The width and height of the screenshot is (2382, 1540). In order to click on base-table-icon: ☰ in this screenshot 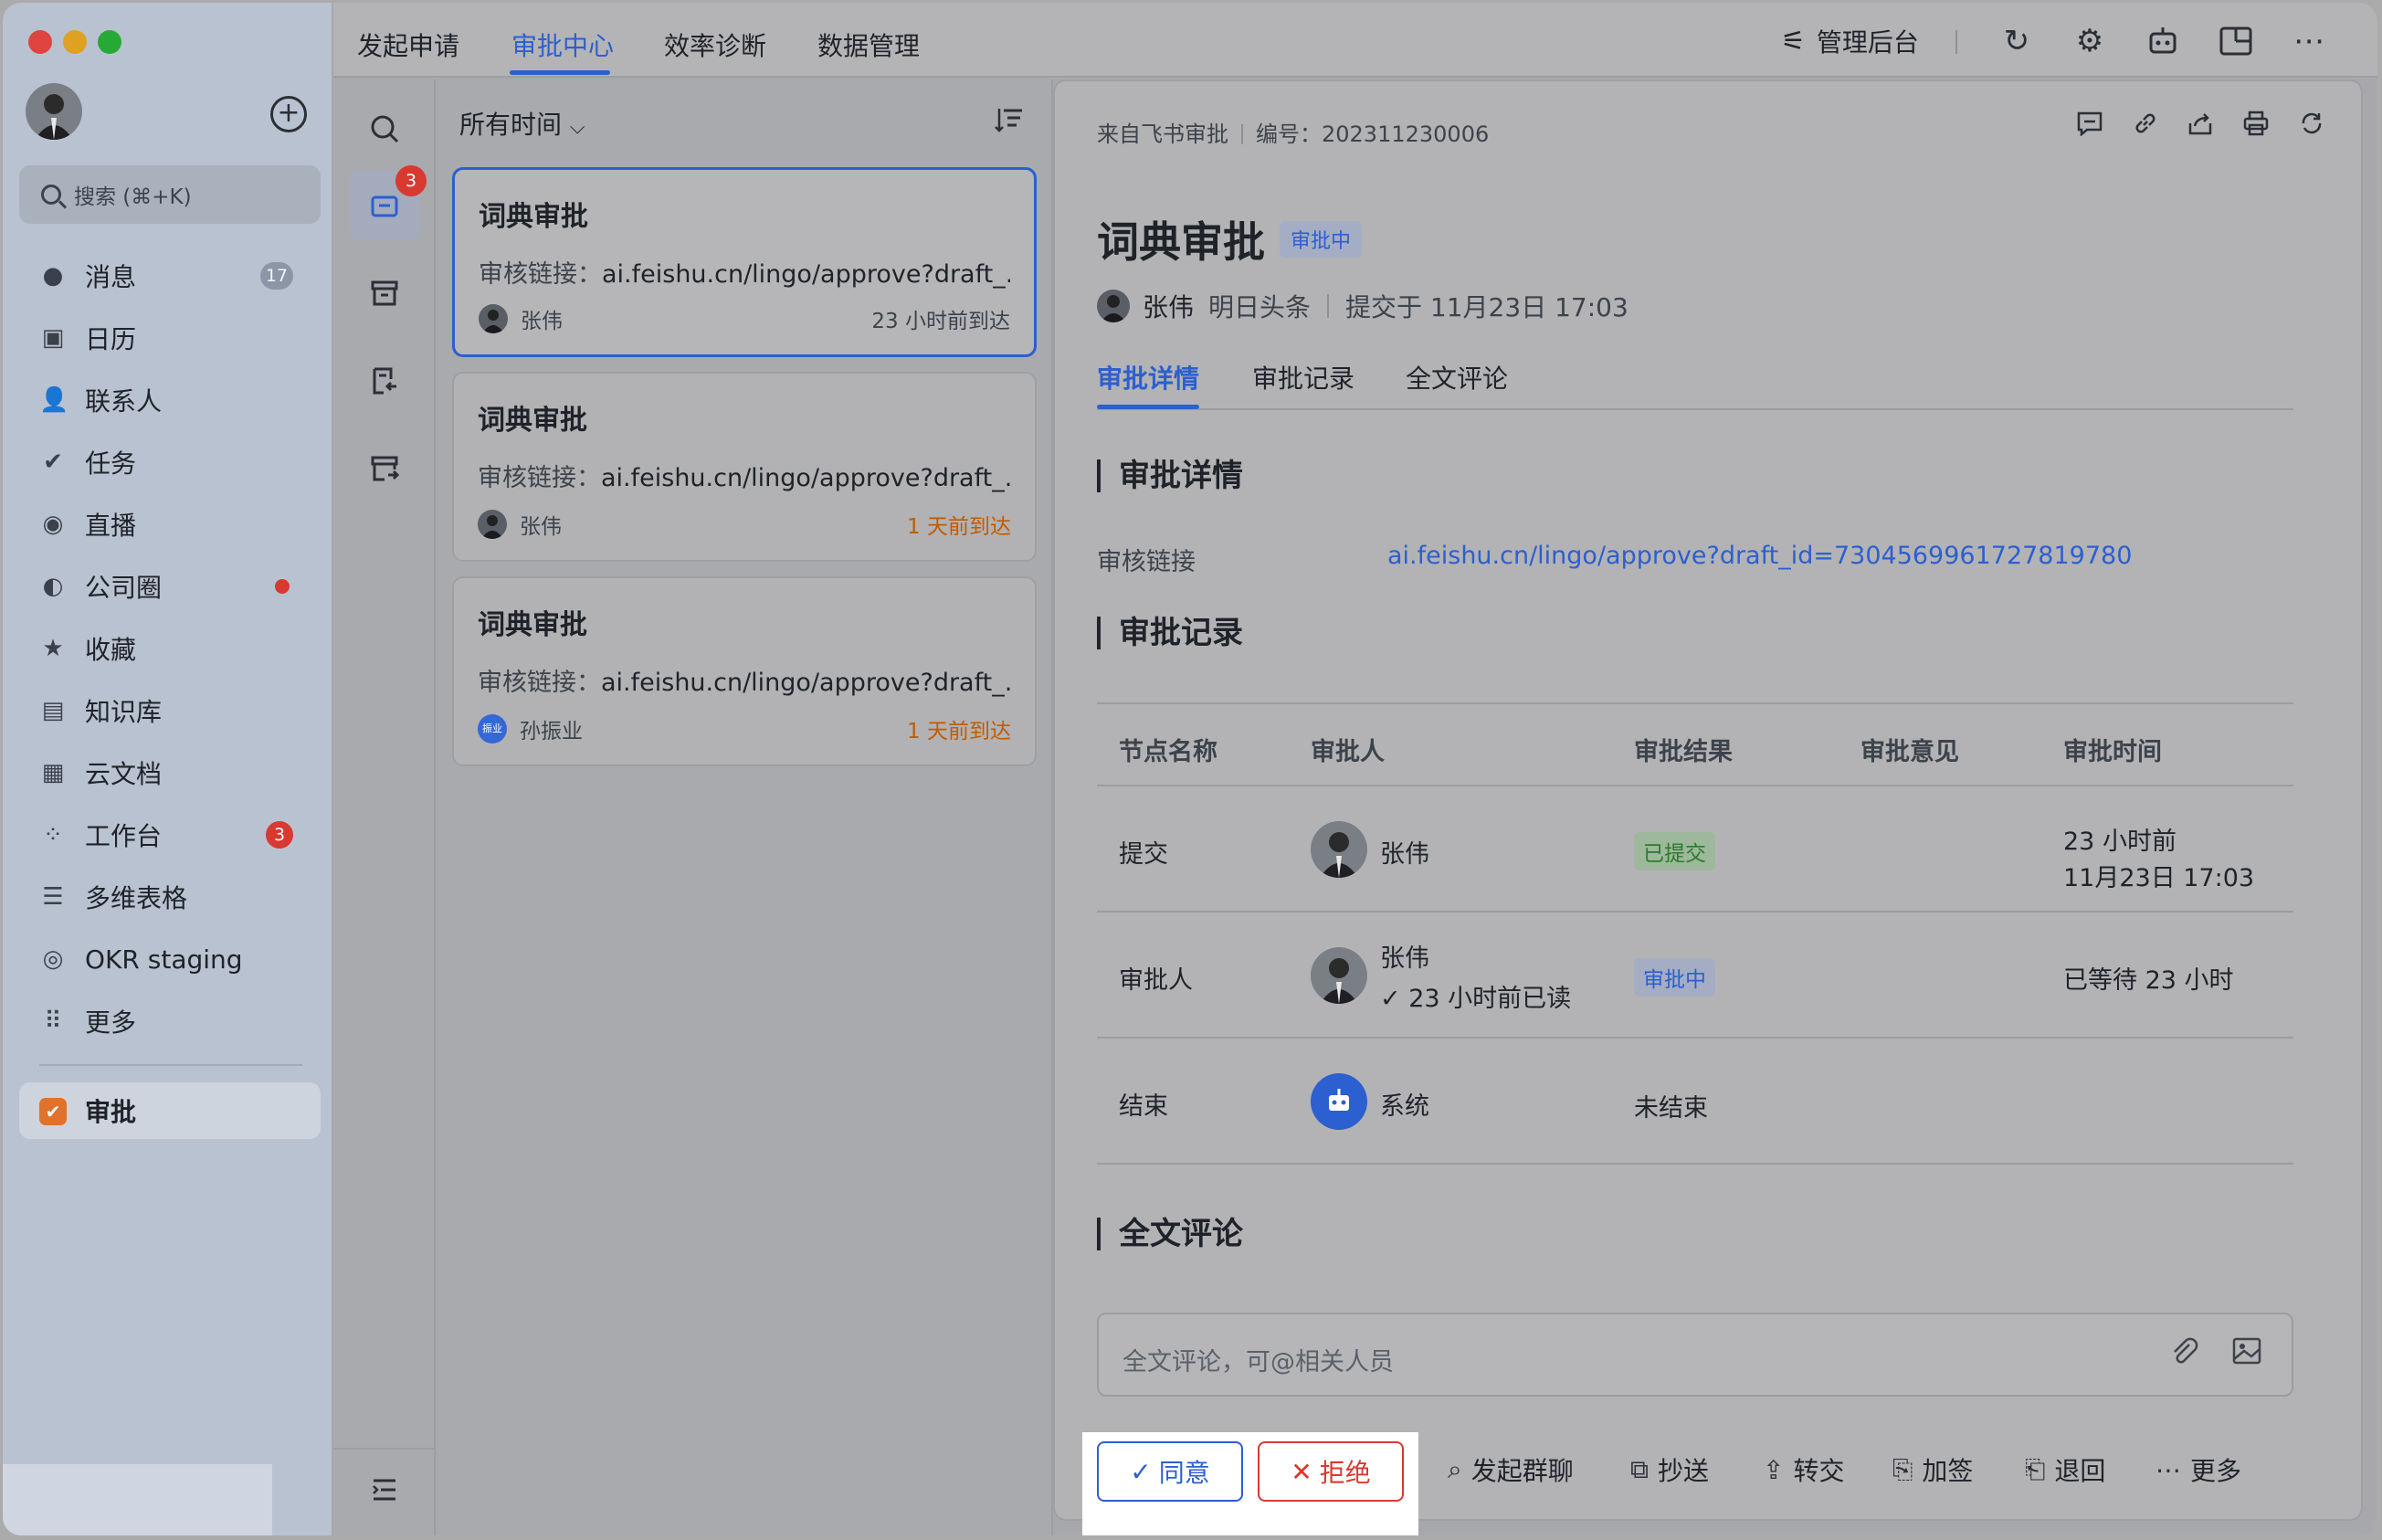, I will do `click(53, 897)`.